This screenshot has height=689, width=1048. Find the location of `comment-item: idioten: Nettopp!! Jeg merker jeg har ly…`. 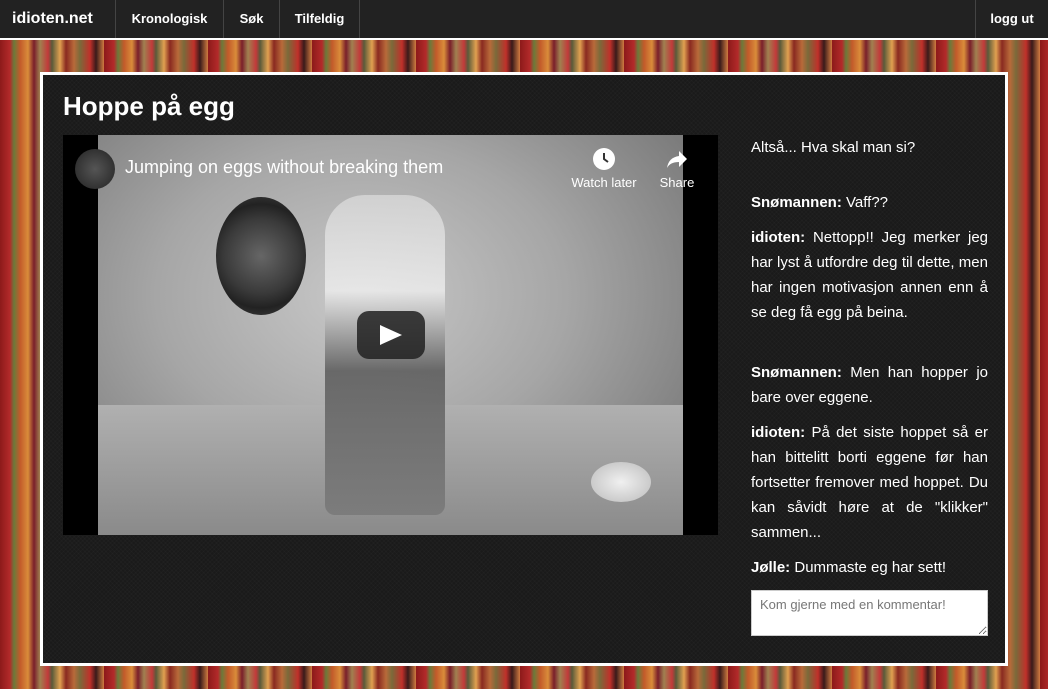

comment-item: idioten: Nettopp!! Jeg merker jeg har ly… is located at coordinates (869, 275).